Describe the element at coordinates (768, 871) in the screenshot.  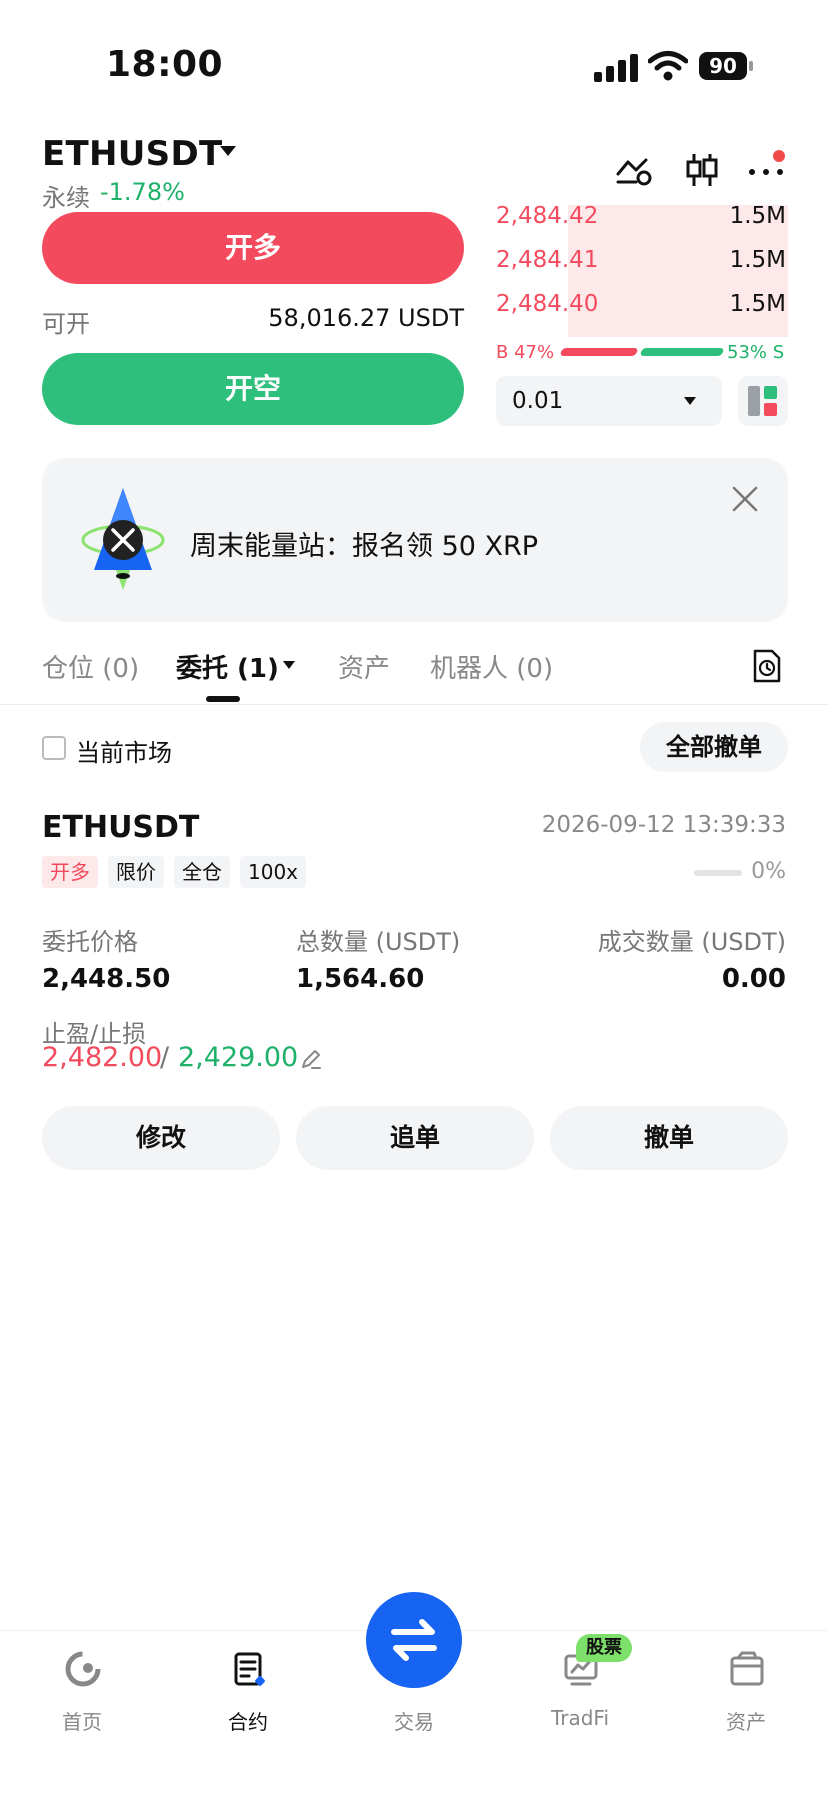
I see `fill-progress: 0%` at that location.